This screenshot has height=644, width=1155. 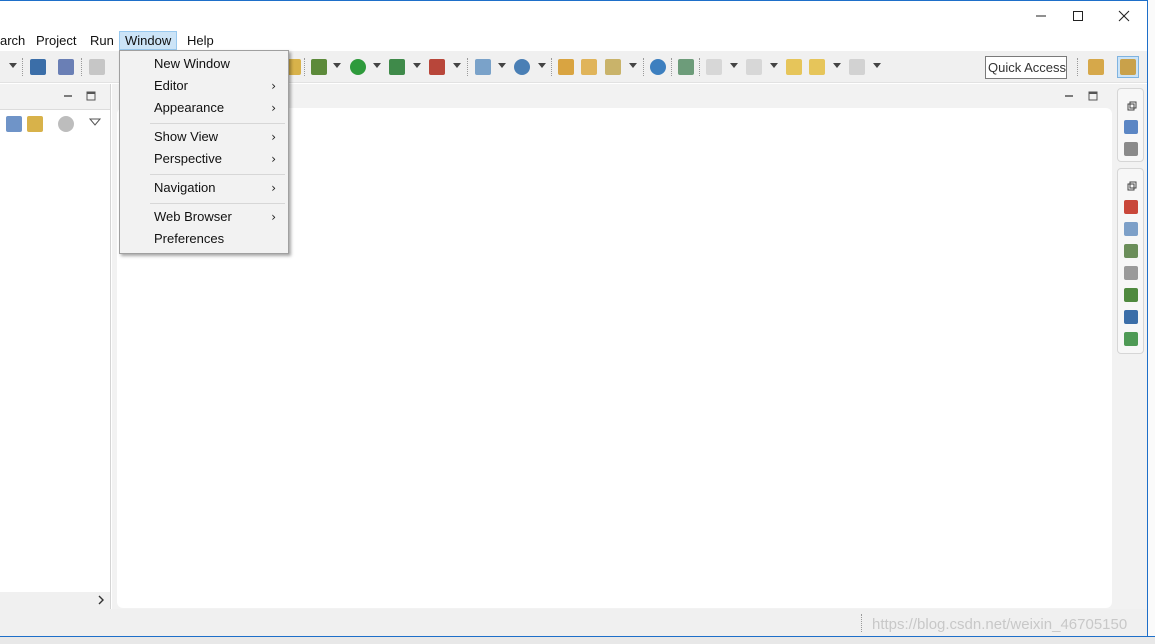 What do you see at coordinates (171, 85) in the screenshot?
I see `menu-item-label: Editor` at bounding box center [171, 85].